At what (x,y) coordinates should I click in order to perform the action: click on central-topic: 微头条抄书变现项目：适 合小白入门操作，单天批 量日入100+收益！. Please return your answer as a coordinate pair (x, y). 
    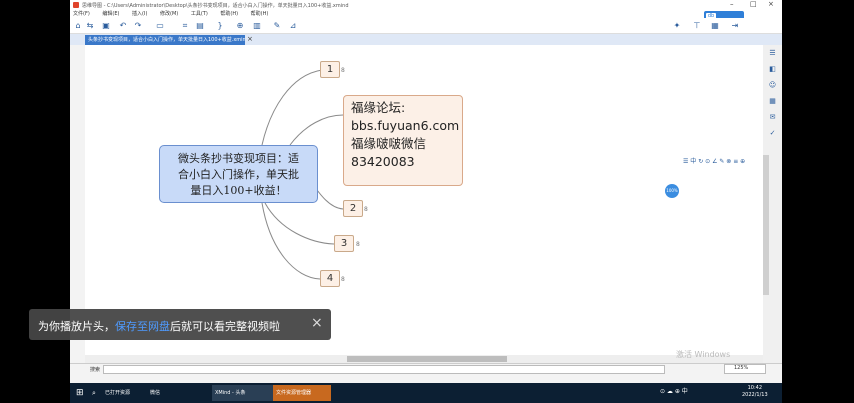
    Looking at the image, I should click on (238, 174).